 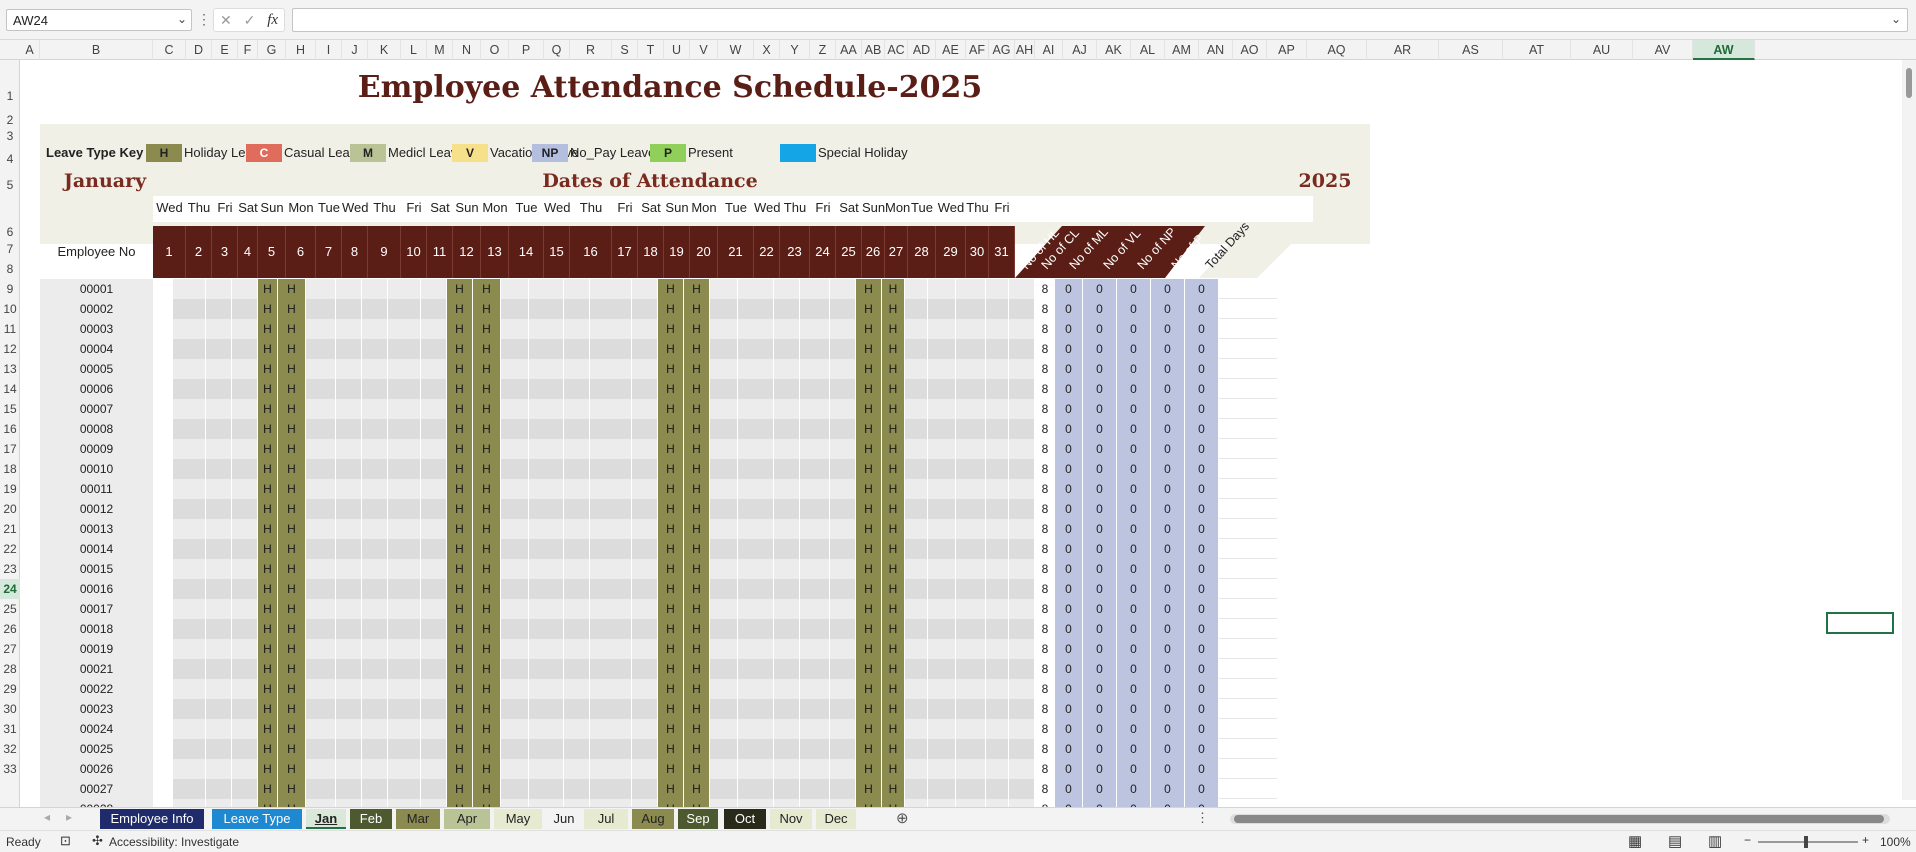 I want to click on employee-id-cell: 00005, so click(x=96, y=369).